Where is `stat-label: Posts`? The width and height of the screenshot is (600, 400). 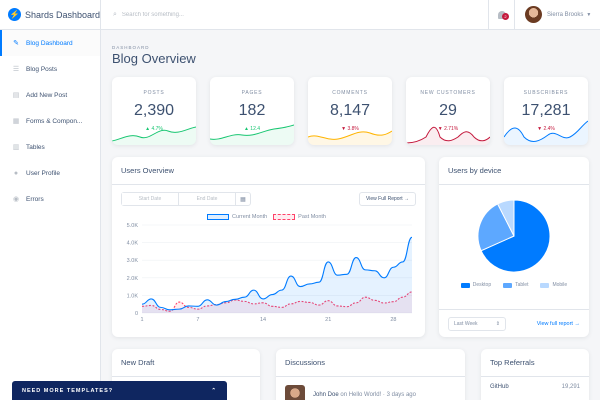
stat-label: Posts is located at coordinates (154, 93).